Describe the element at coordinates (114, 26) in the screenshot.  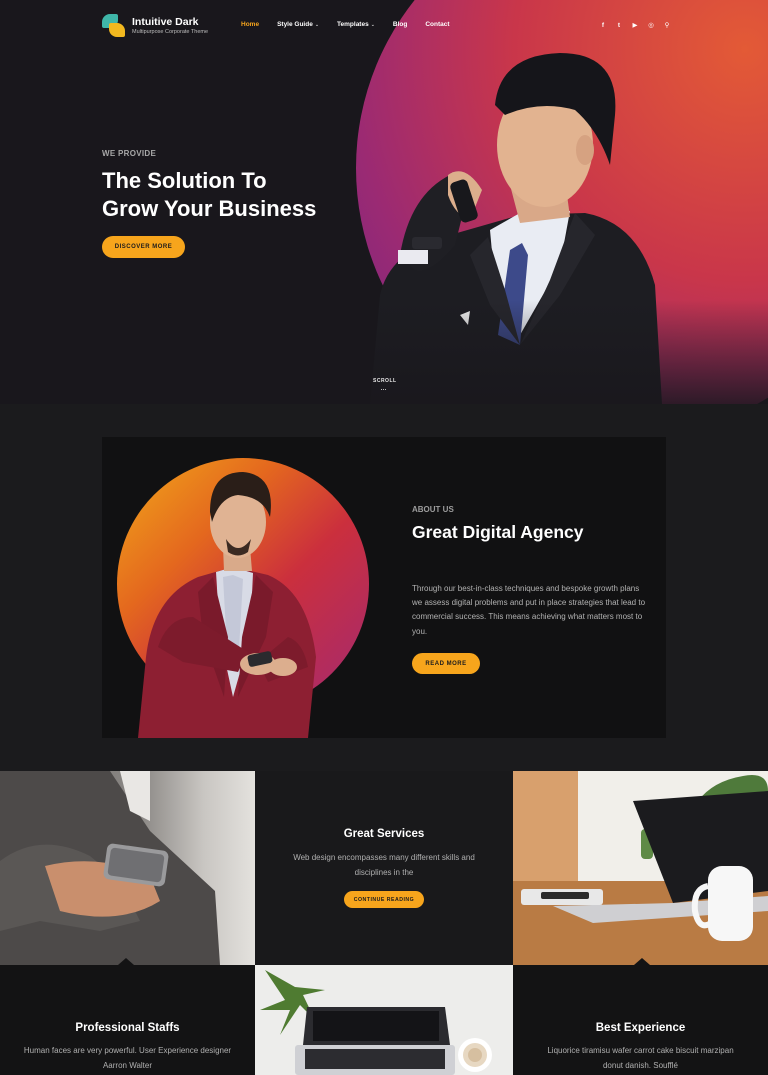
I see `logo-icon` at that location.